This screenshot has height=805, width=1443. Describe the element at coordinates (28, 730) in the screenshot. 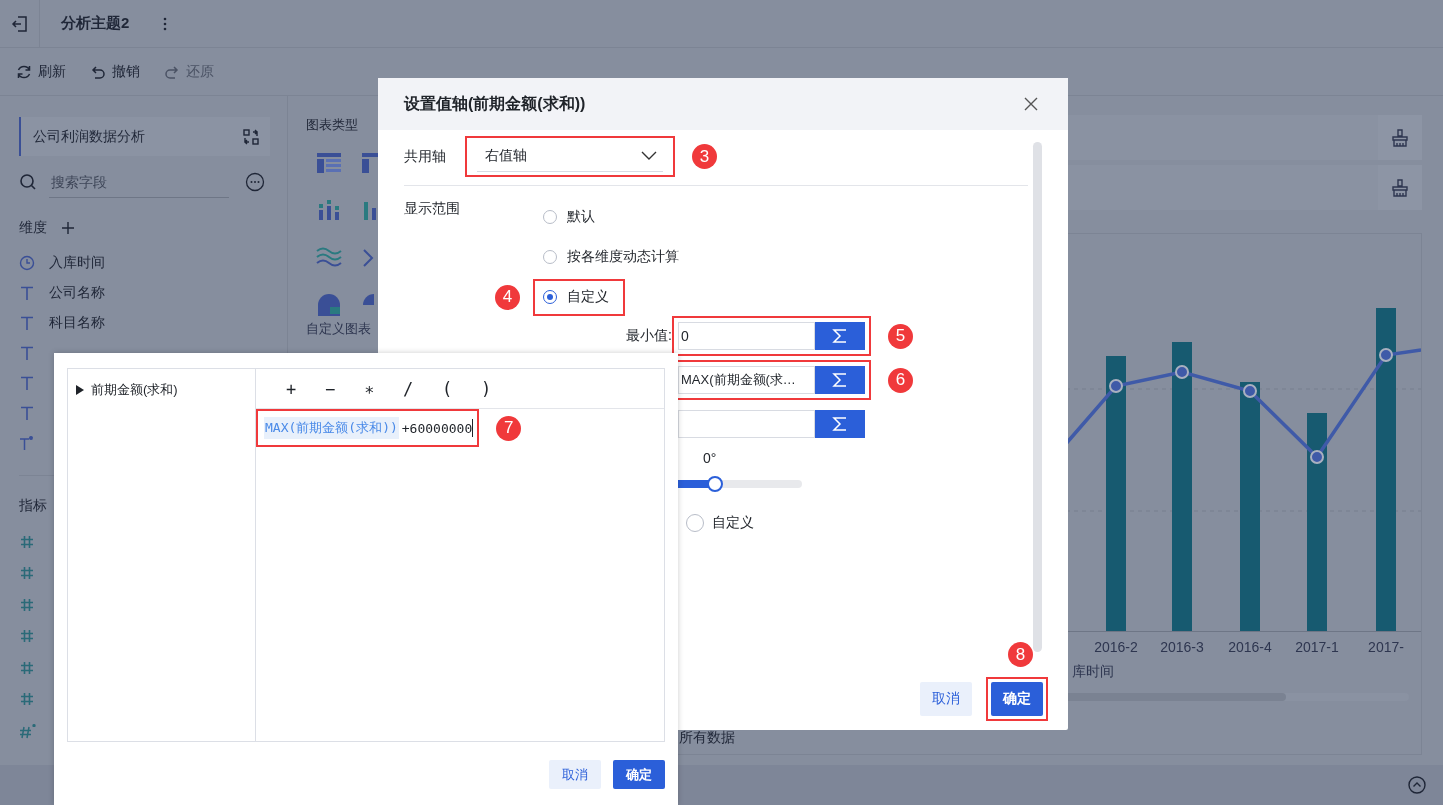

I see `calculated-hash-icon` at that location.